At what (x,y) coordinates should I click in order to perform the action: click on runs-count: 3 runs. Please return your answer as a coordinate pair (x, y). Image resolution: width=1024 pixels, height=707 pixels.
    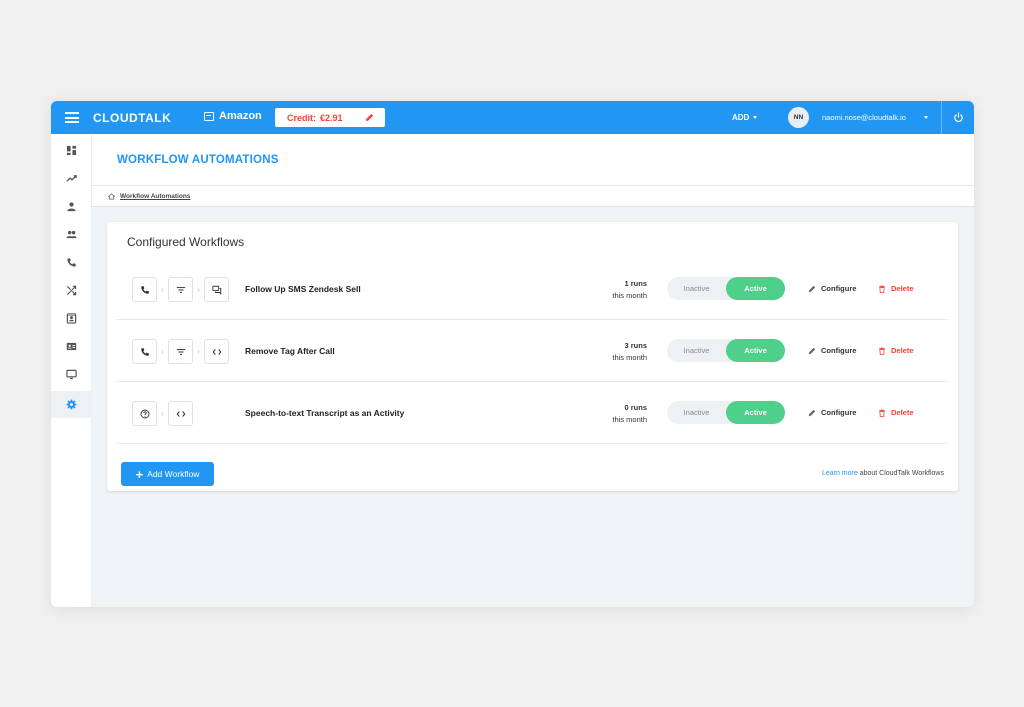
    Looking at the image, I should click on (635, 345).